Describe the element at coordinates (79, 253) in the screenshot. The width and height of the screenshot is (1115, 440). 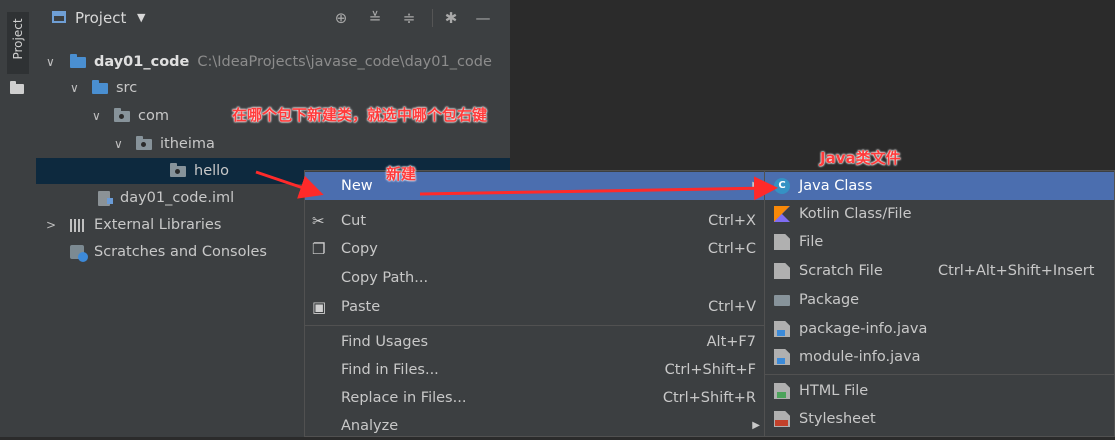
I see `scratches-icon` at that location.